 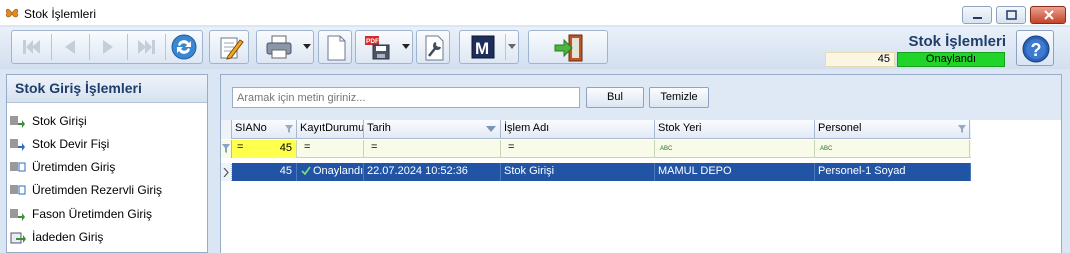 I want to click on filter-row: = 45 = = = ABC ABC, so click(x=596, y=149).